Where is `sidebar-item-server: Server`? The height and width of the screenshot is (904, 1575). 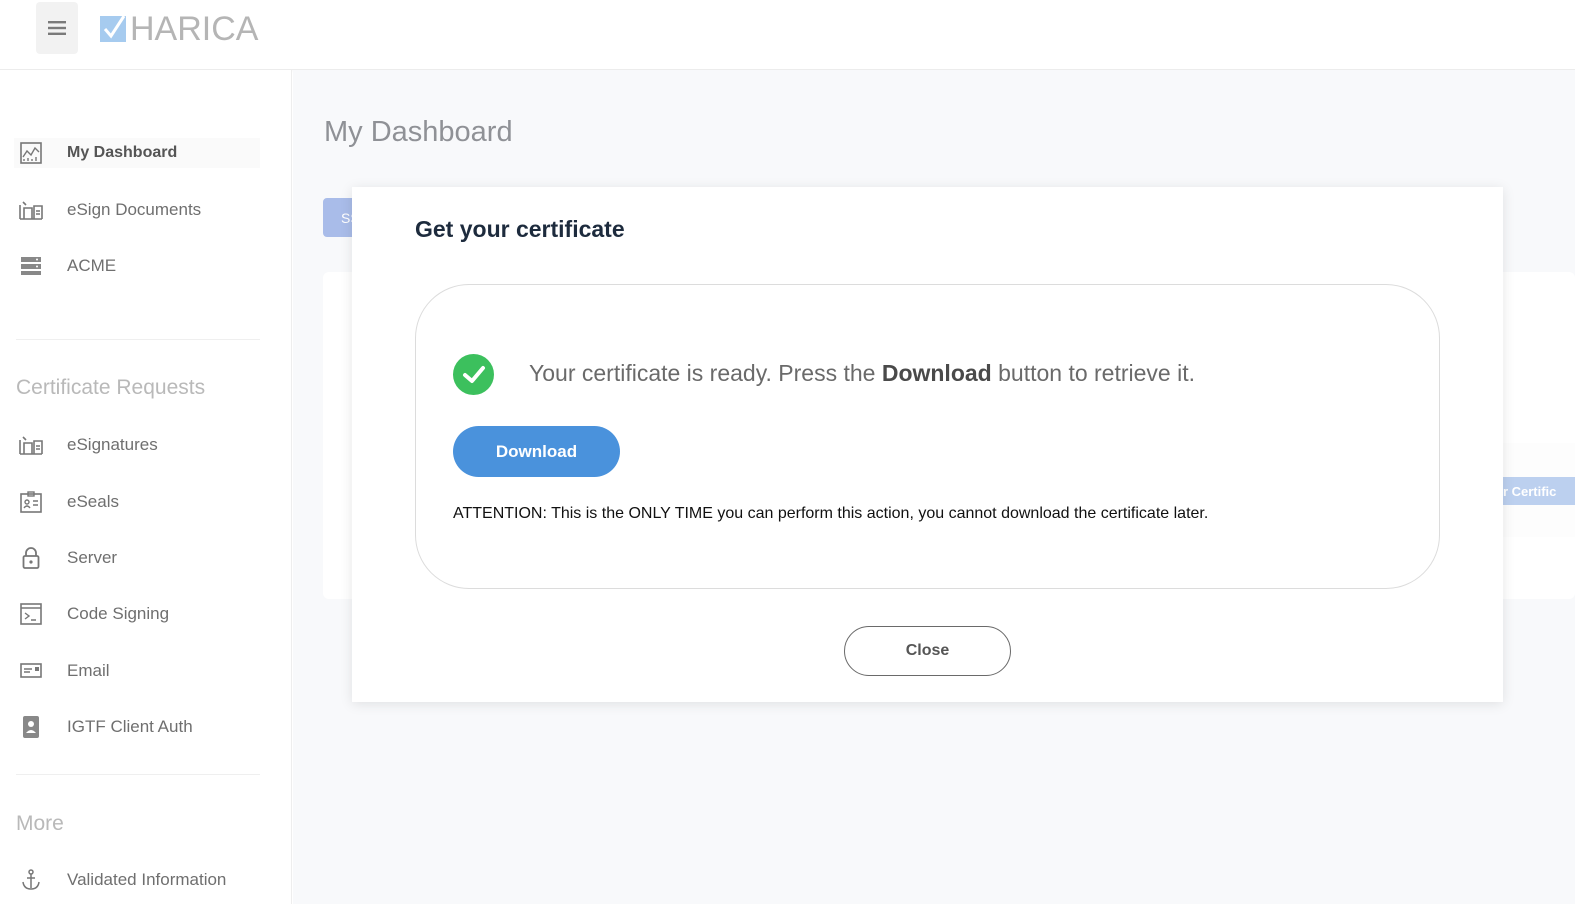 sidebar-item-server: Server is located at coordinates (137, 558).